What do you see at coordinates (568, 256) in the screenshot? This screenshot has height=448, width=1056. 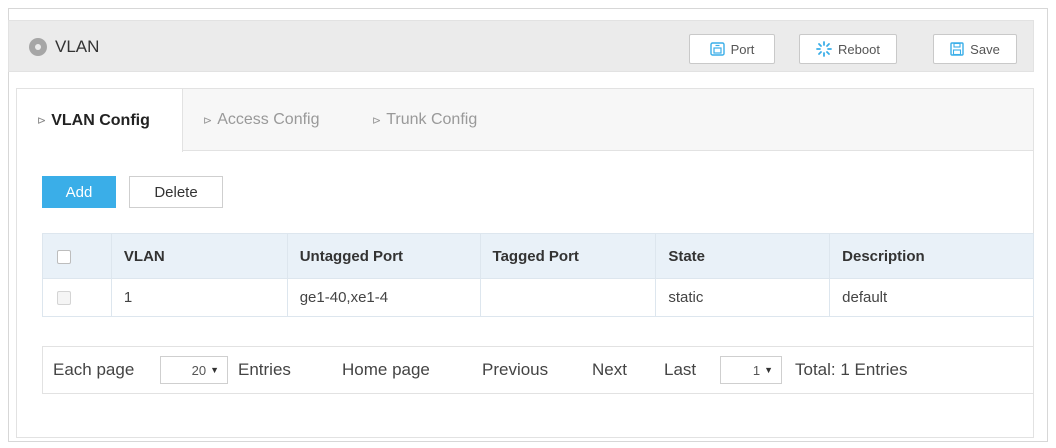 I see `column-header-tagged-port: Tagged Port` at bounding box center [568, 256].